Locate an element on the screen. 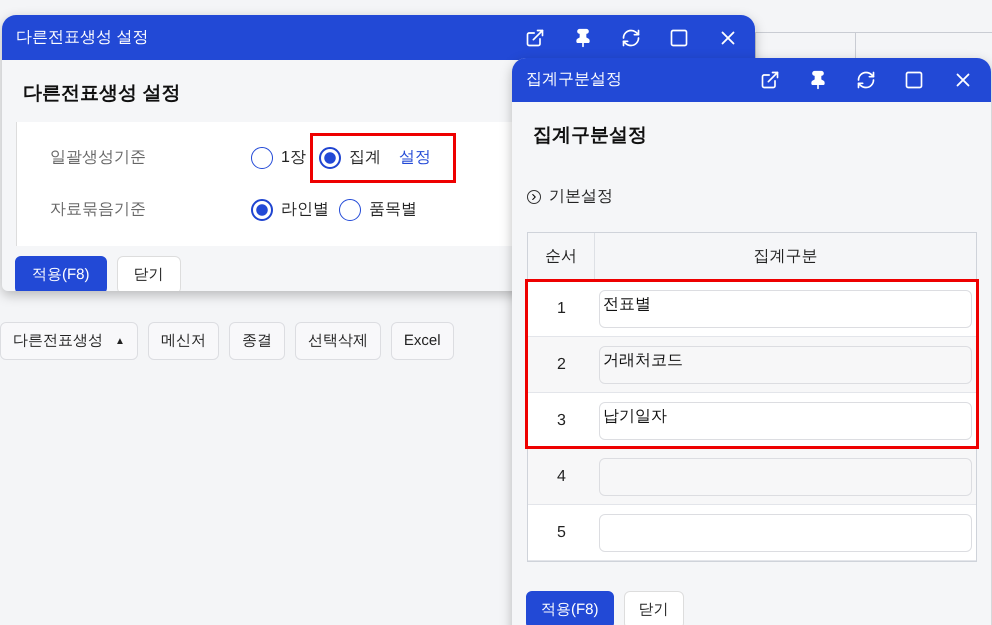  order-cell-text: 3 is located at coordinates (561, 420).